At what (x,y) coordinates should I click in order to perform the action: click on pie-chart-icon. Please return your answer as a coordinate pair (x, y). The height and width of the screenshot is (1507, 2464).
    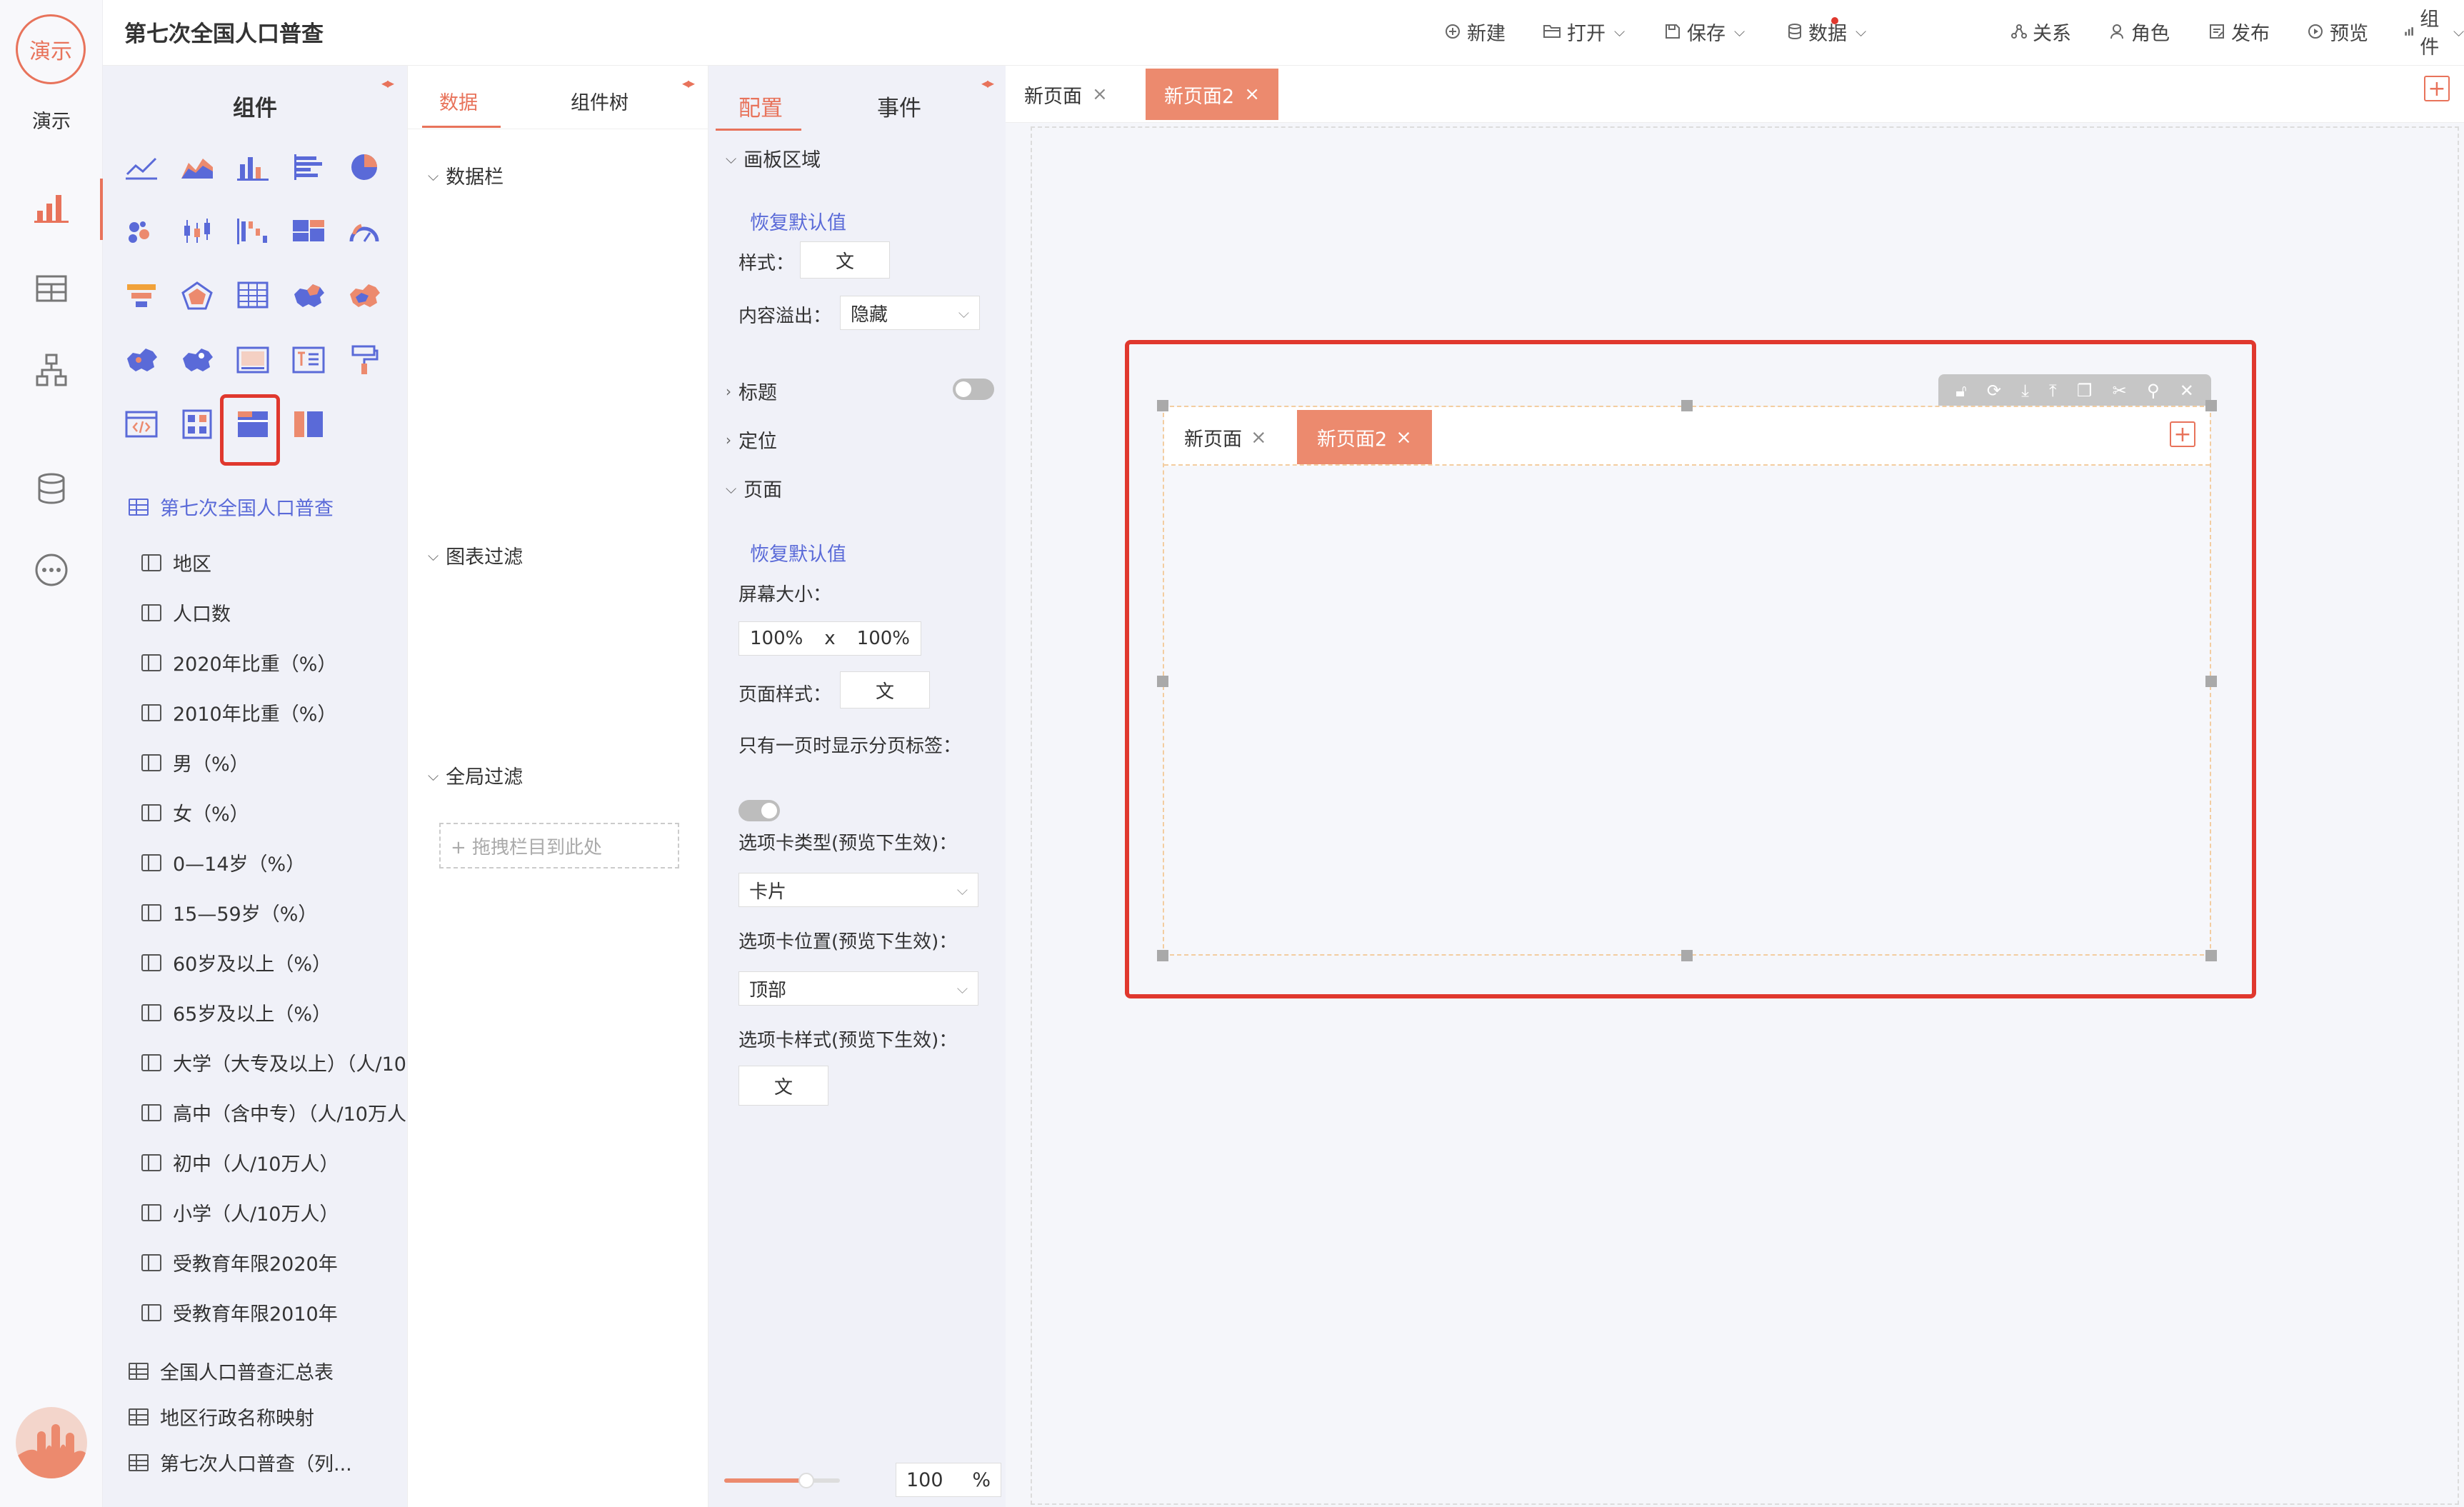
    Looking at the image, I should click on (364, 167).